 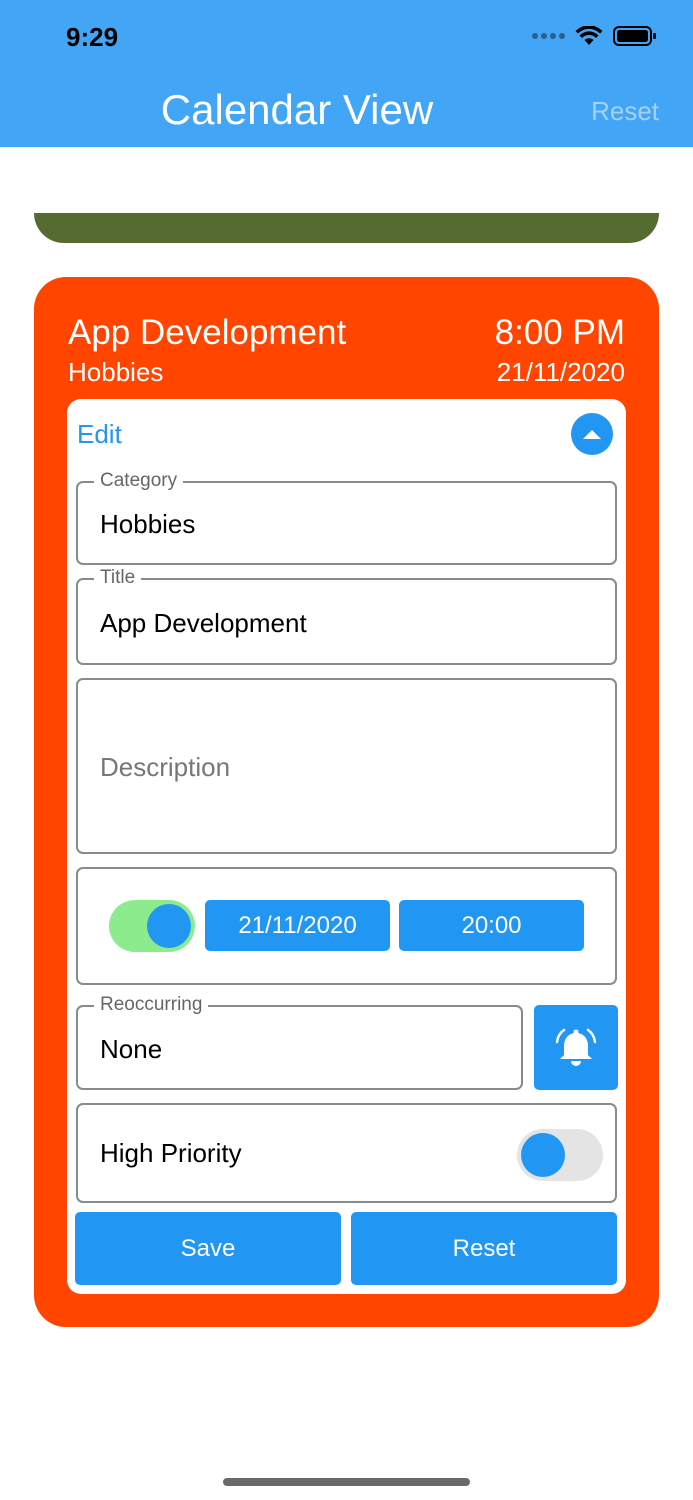 I want to click on reoccurring-field: Reoccurring None, so click(x=299, y=1042).